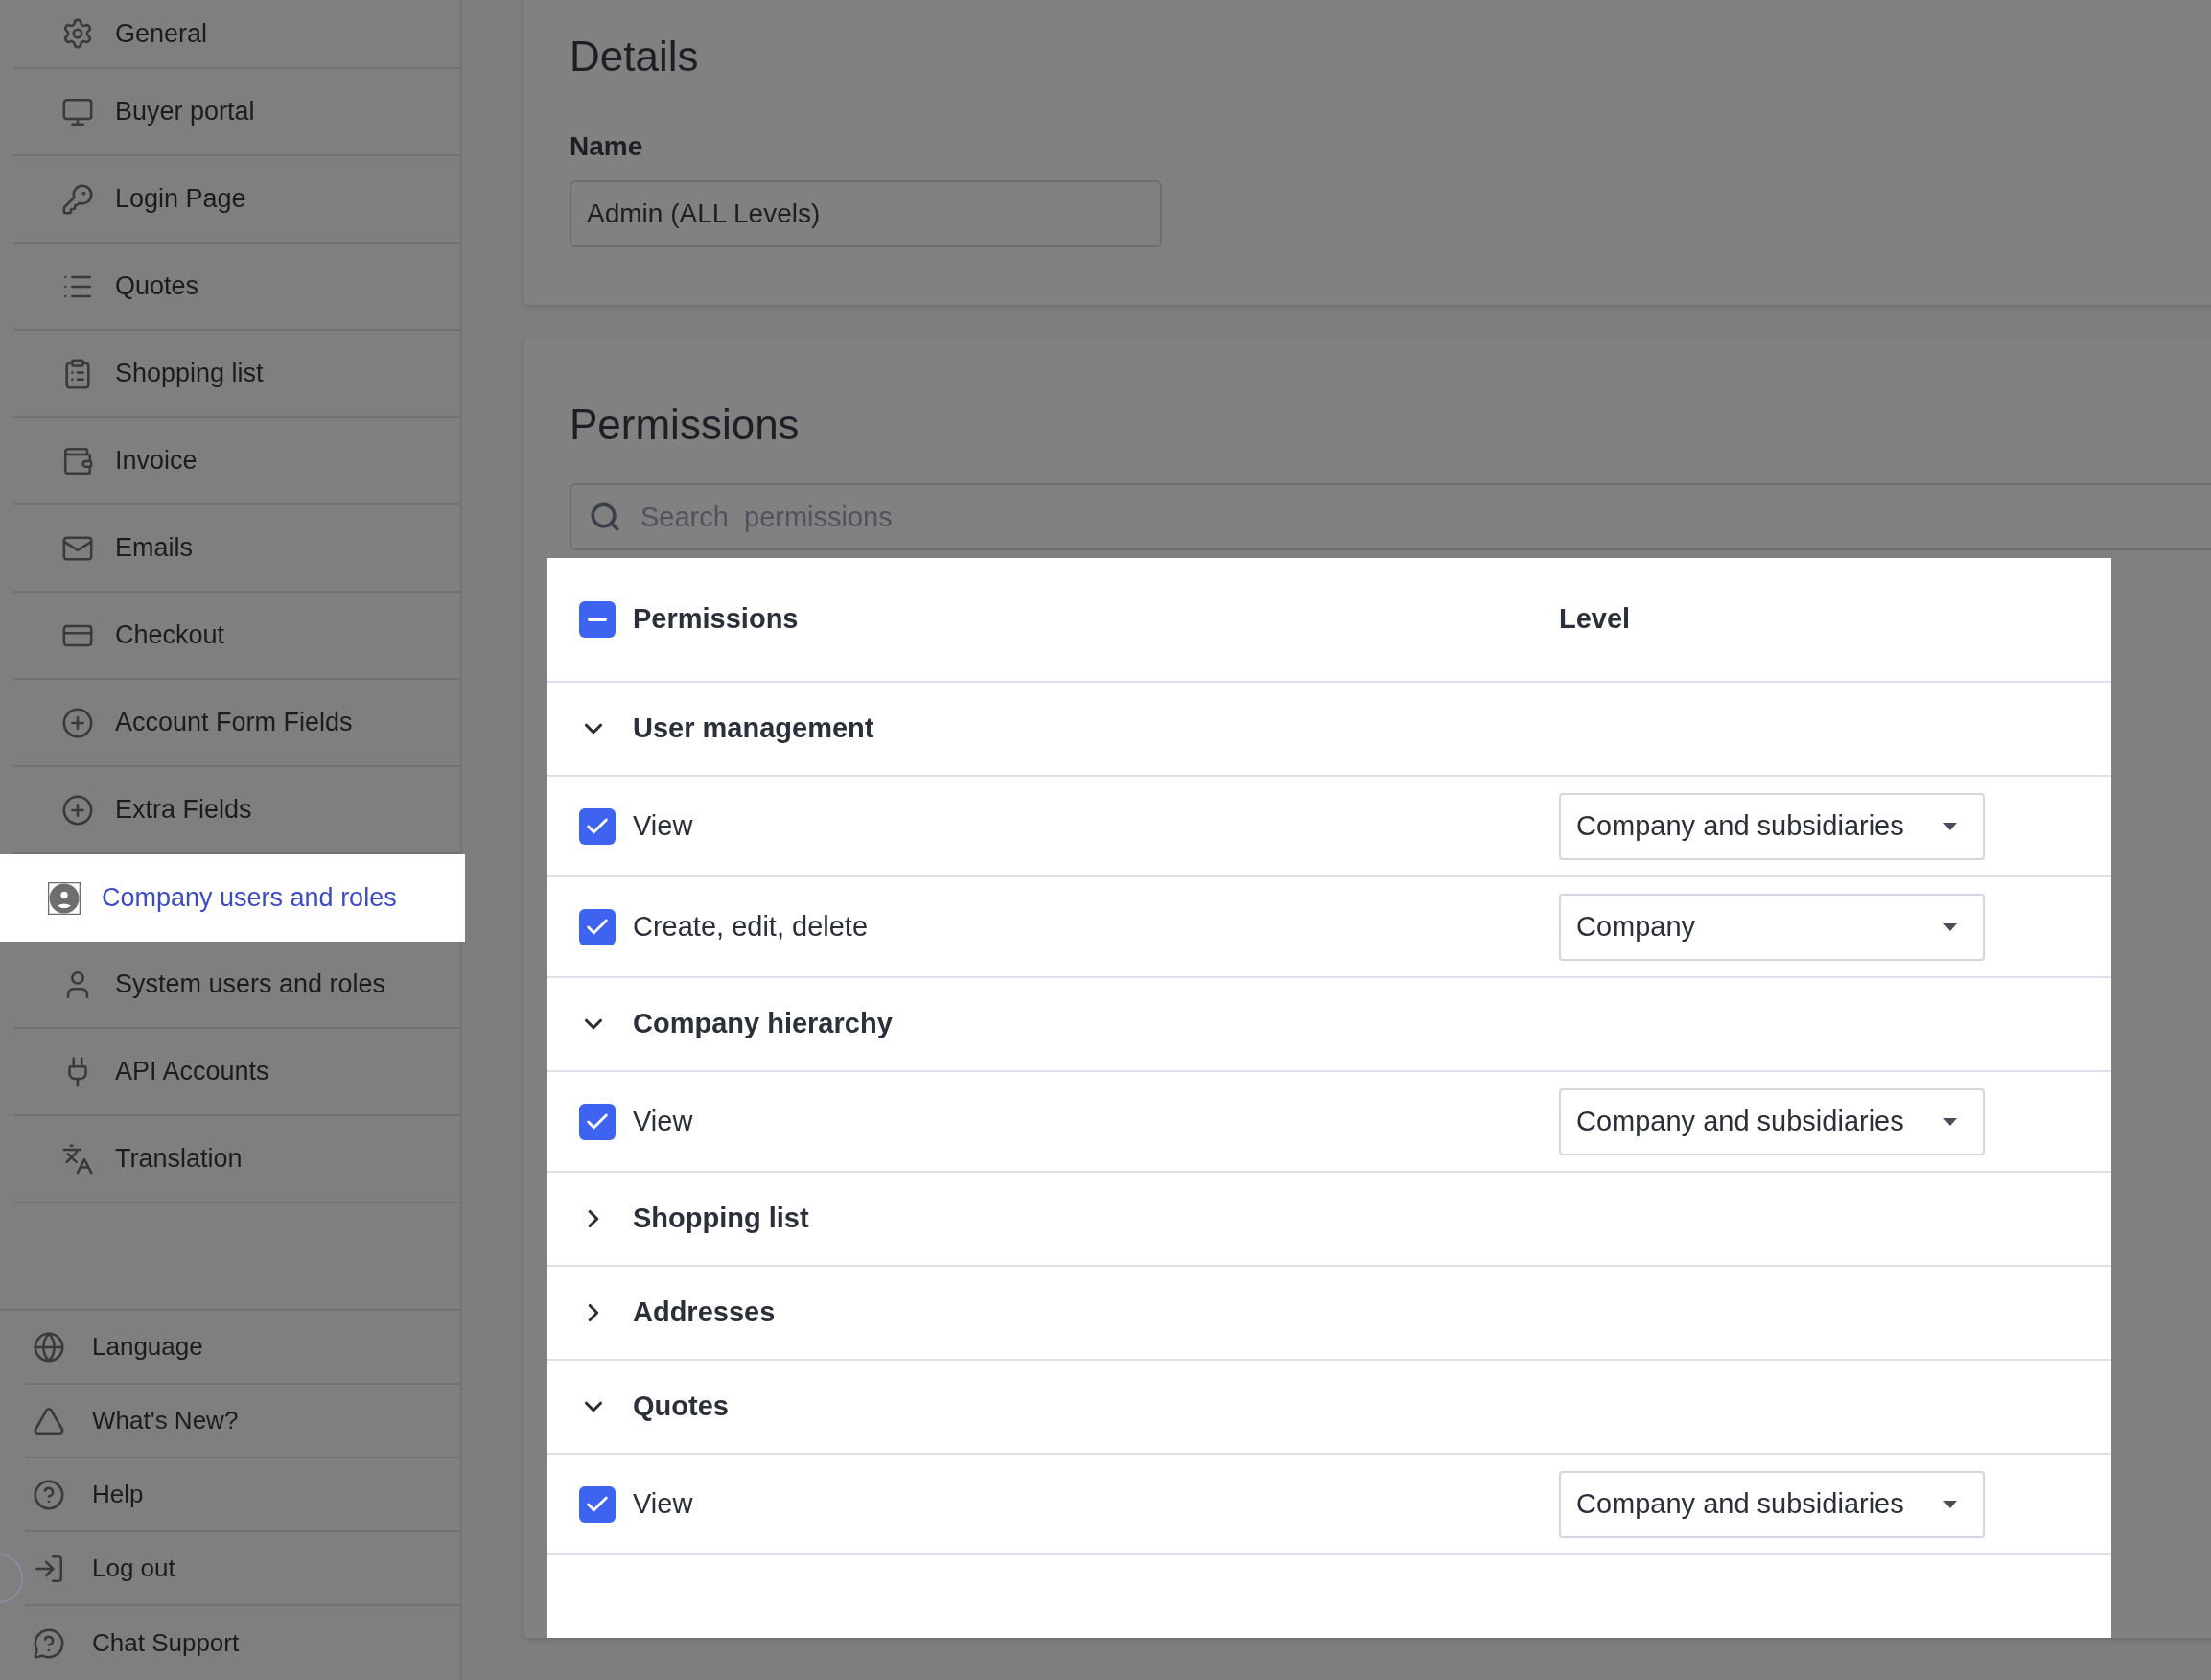  What do you see at coordinates (1329, 730) in the screenshot?
I see `group-row: User management` at bounding box center [1329, 730].